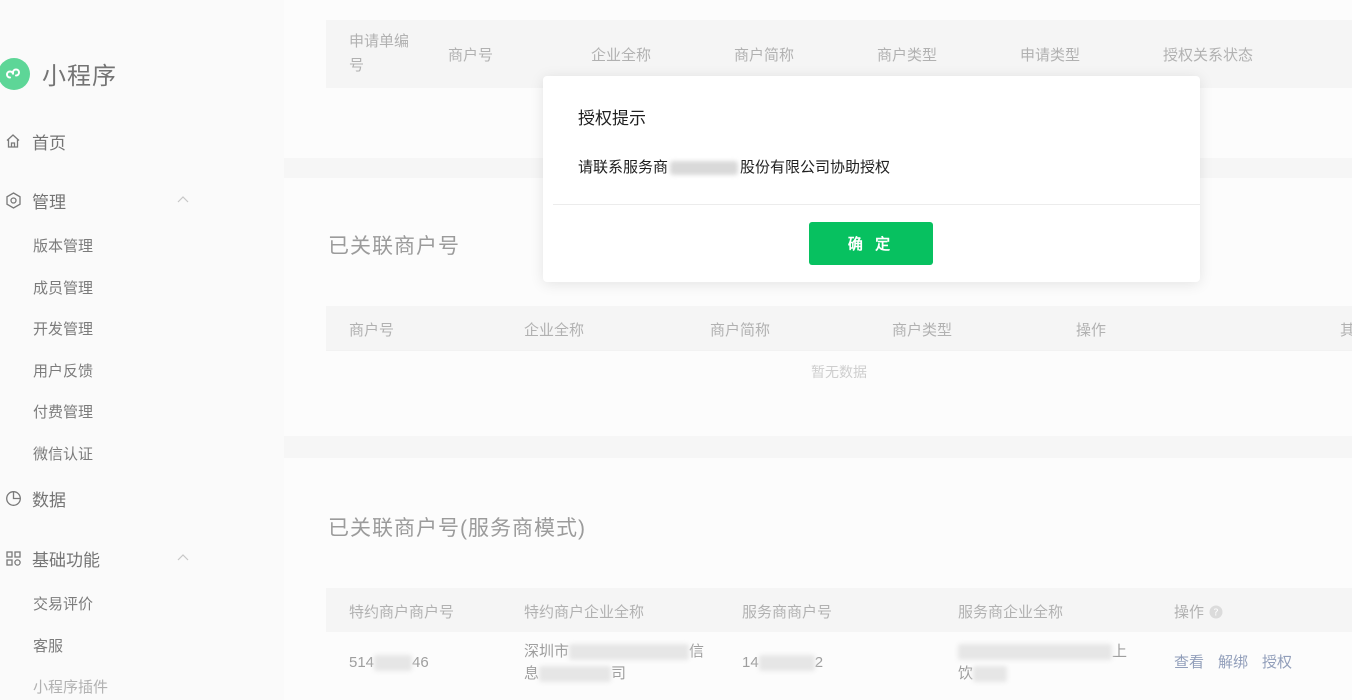 The image size is (1352, 700). What do you see at coordinates (876, 204) in the screenshot?
I see `divider` at bounding box center [876, 204].